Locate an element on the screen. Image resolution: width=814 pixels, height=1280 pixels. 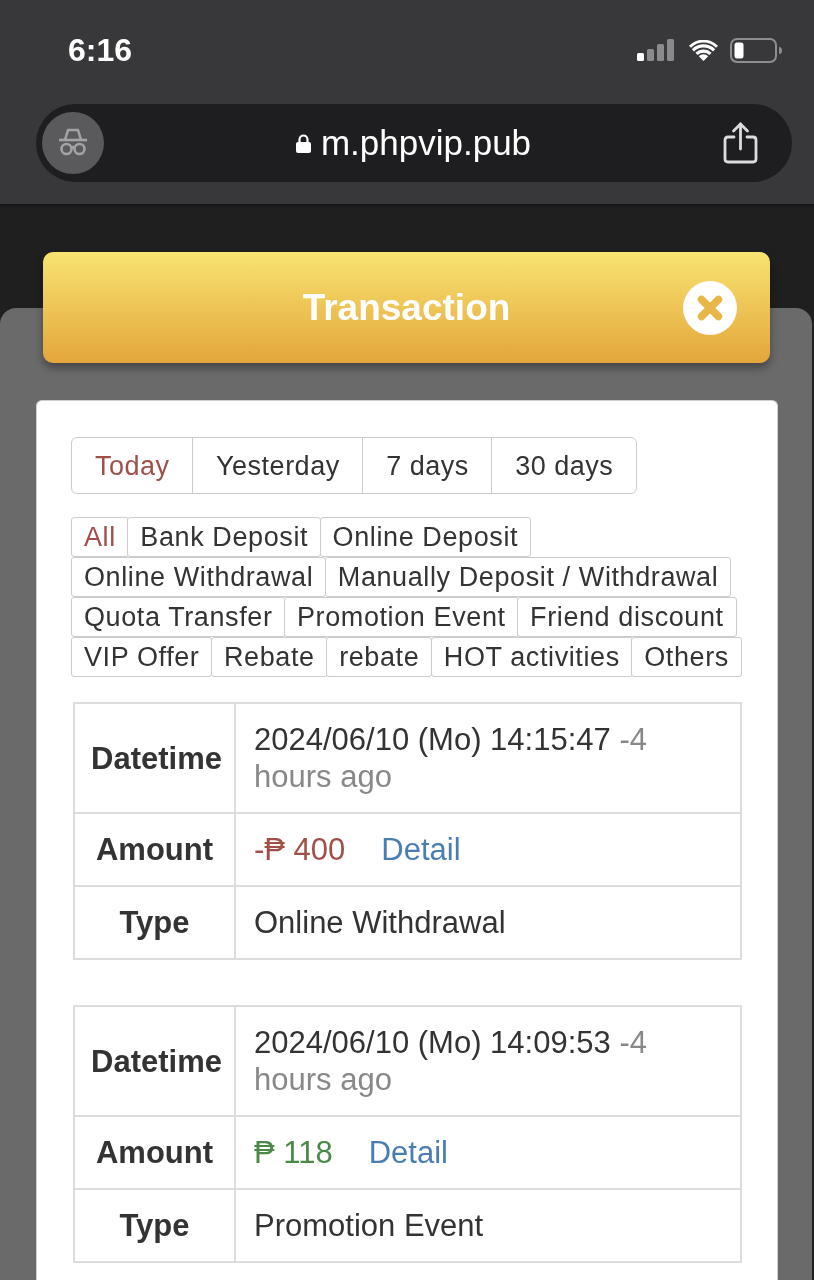
category-filter: Manually Deposit / Withdrawal is located at coordinates (528, 577).